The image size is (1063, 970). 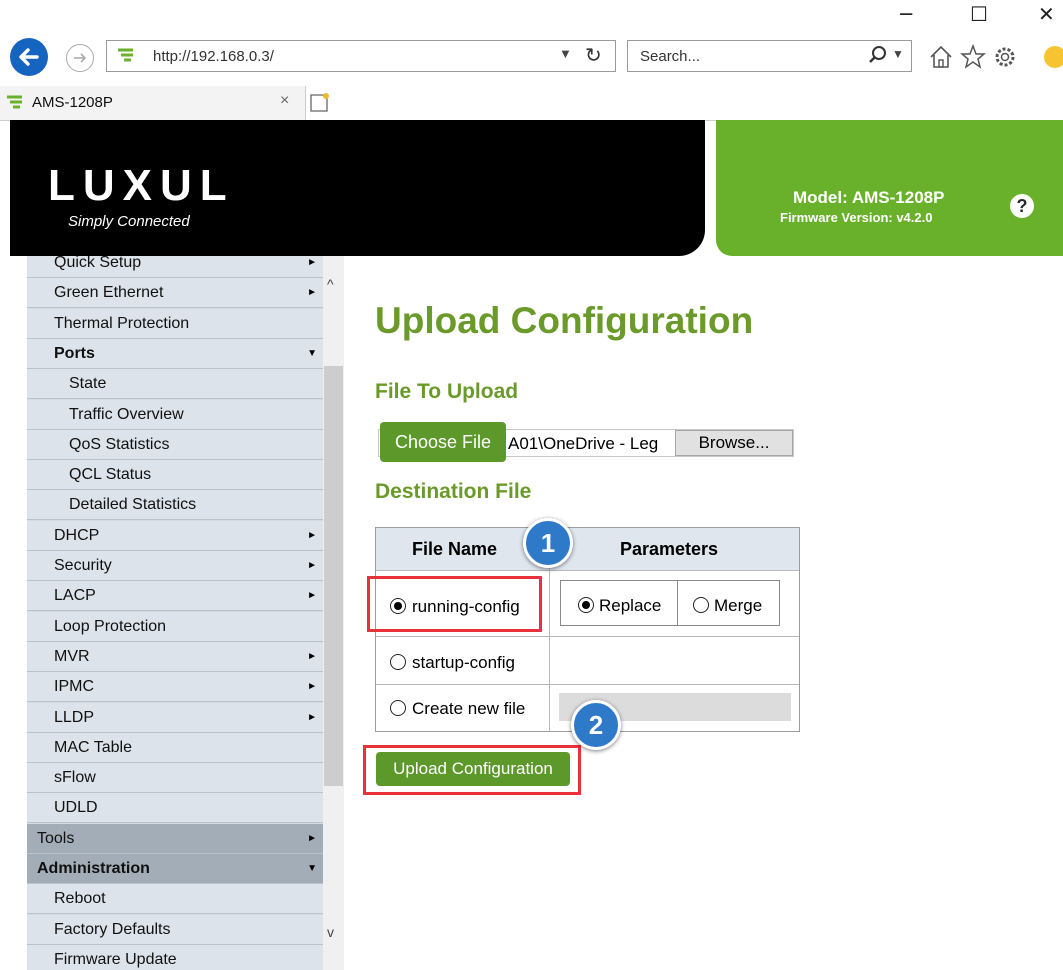 I want to click on sidebar-item-label: State, so click(x=88, y=384).